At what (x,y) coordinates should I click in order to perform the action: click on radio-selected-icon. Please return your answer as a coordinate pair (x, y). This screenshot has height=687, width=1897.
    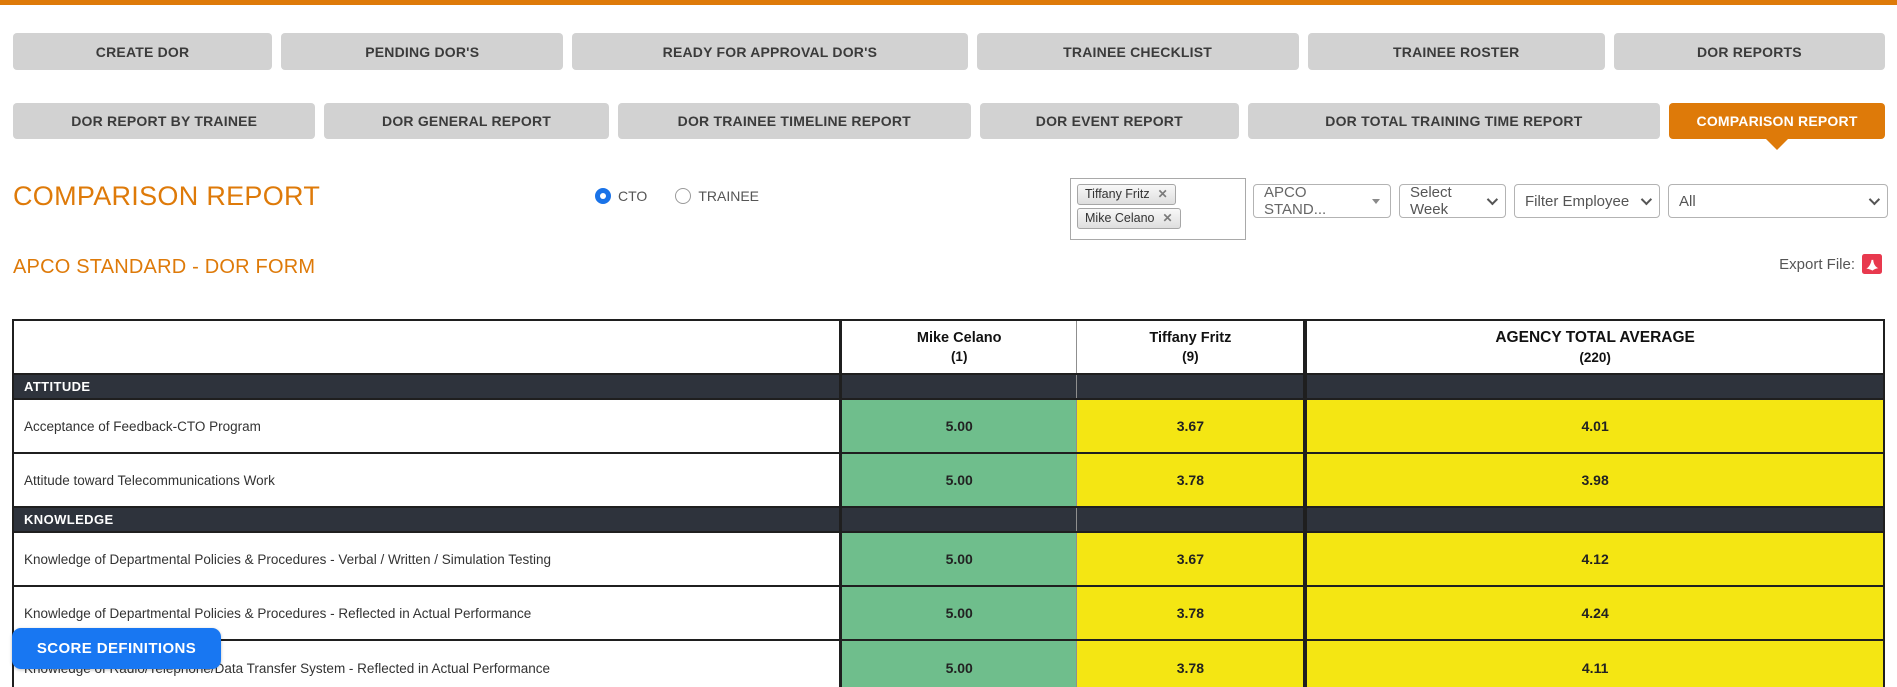
    Looking at the image, I should click on (603, 196).